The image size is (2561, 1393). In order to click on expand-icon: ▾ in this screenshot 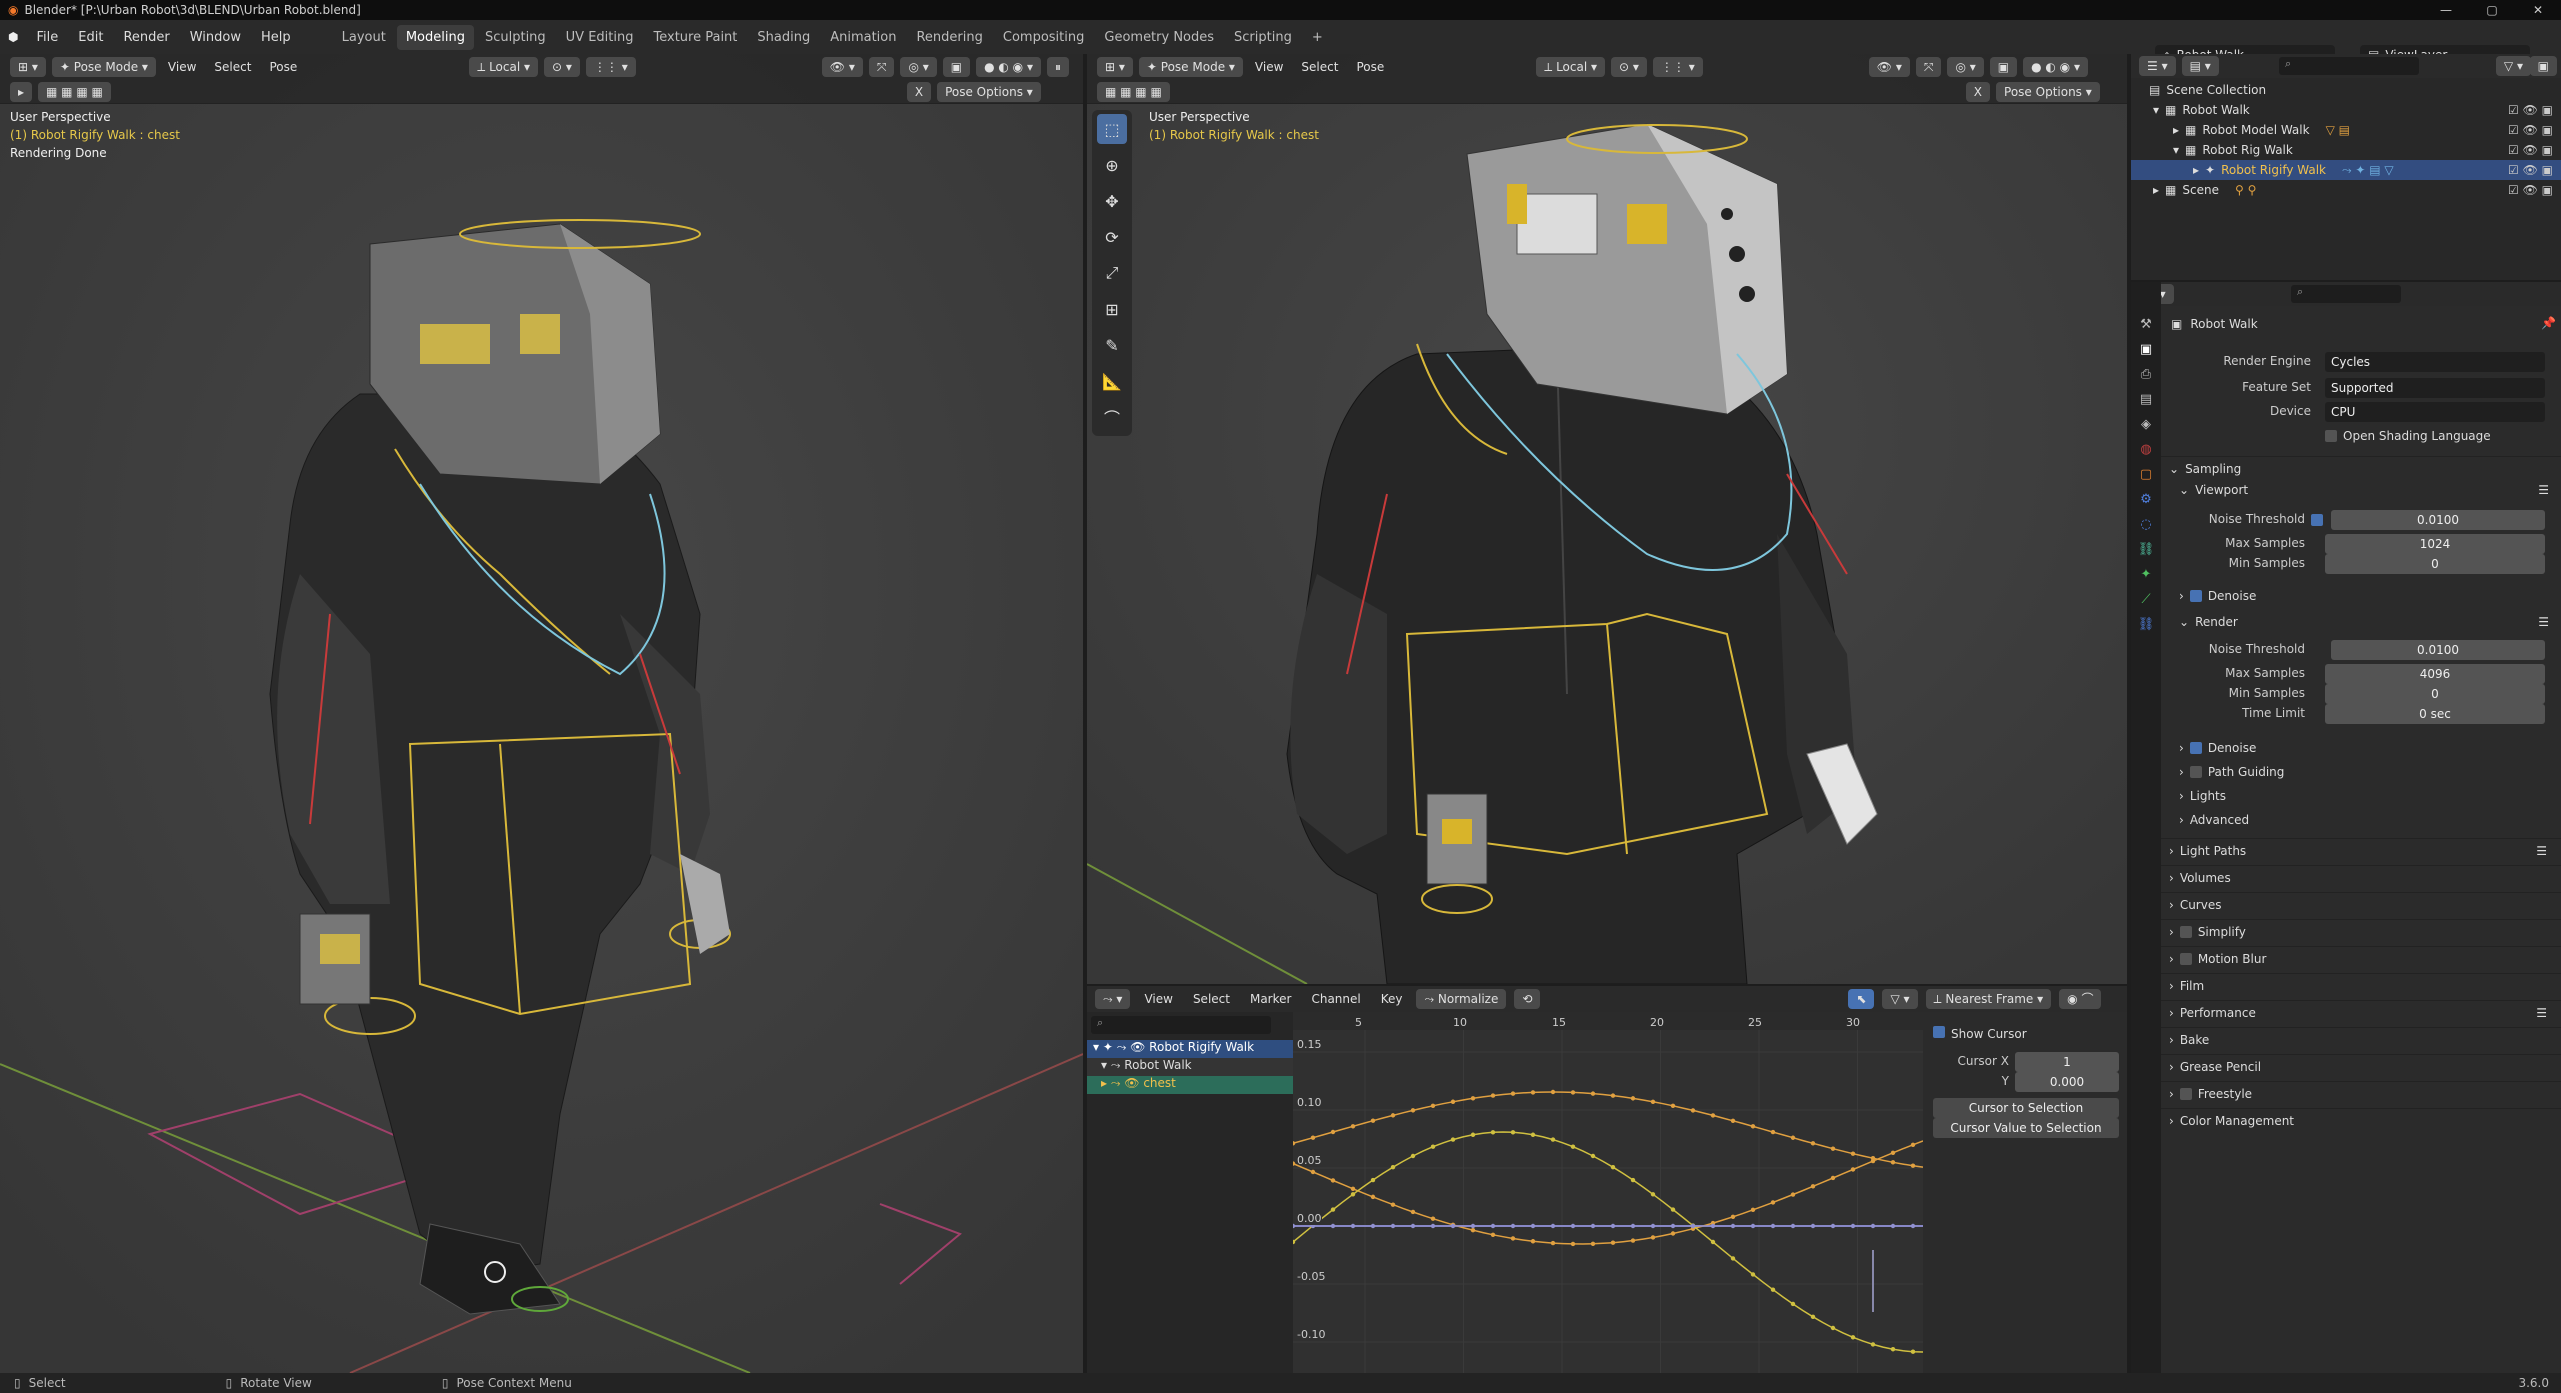, I will do `click(2156, 110)`.